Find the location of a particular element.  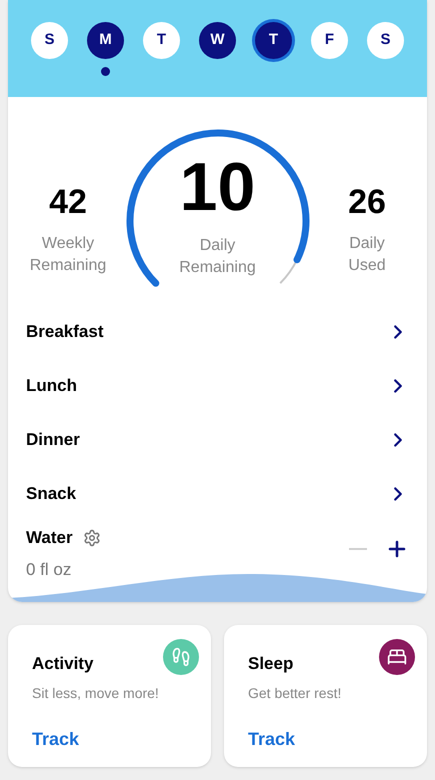

meal-label: Snack is located at coordinates (51, 494).